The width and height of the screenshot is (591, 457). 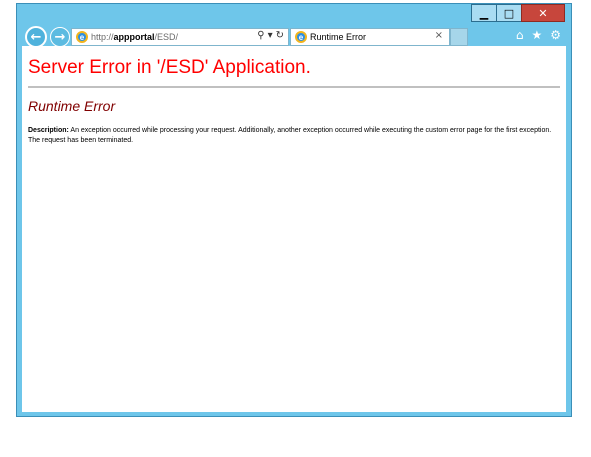 What do you see at coordinates (82, 37) in the screenshot?
I see `ie-site-icon: e` at bounding box center [82, 37].